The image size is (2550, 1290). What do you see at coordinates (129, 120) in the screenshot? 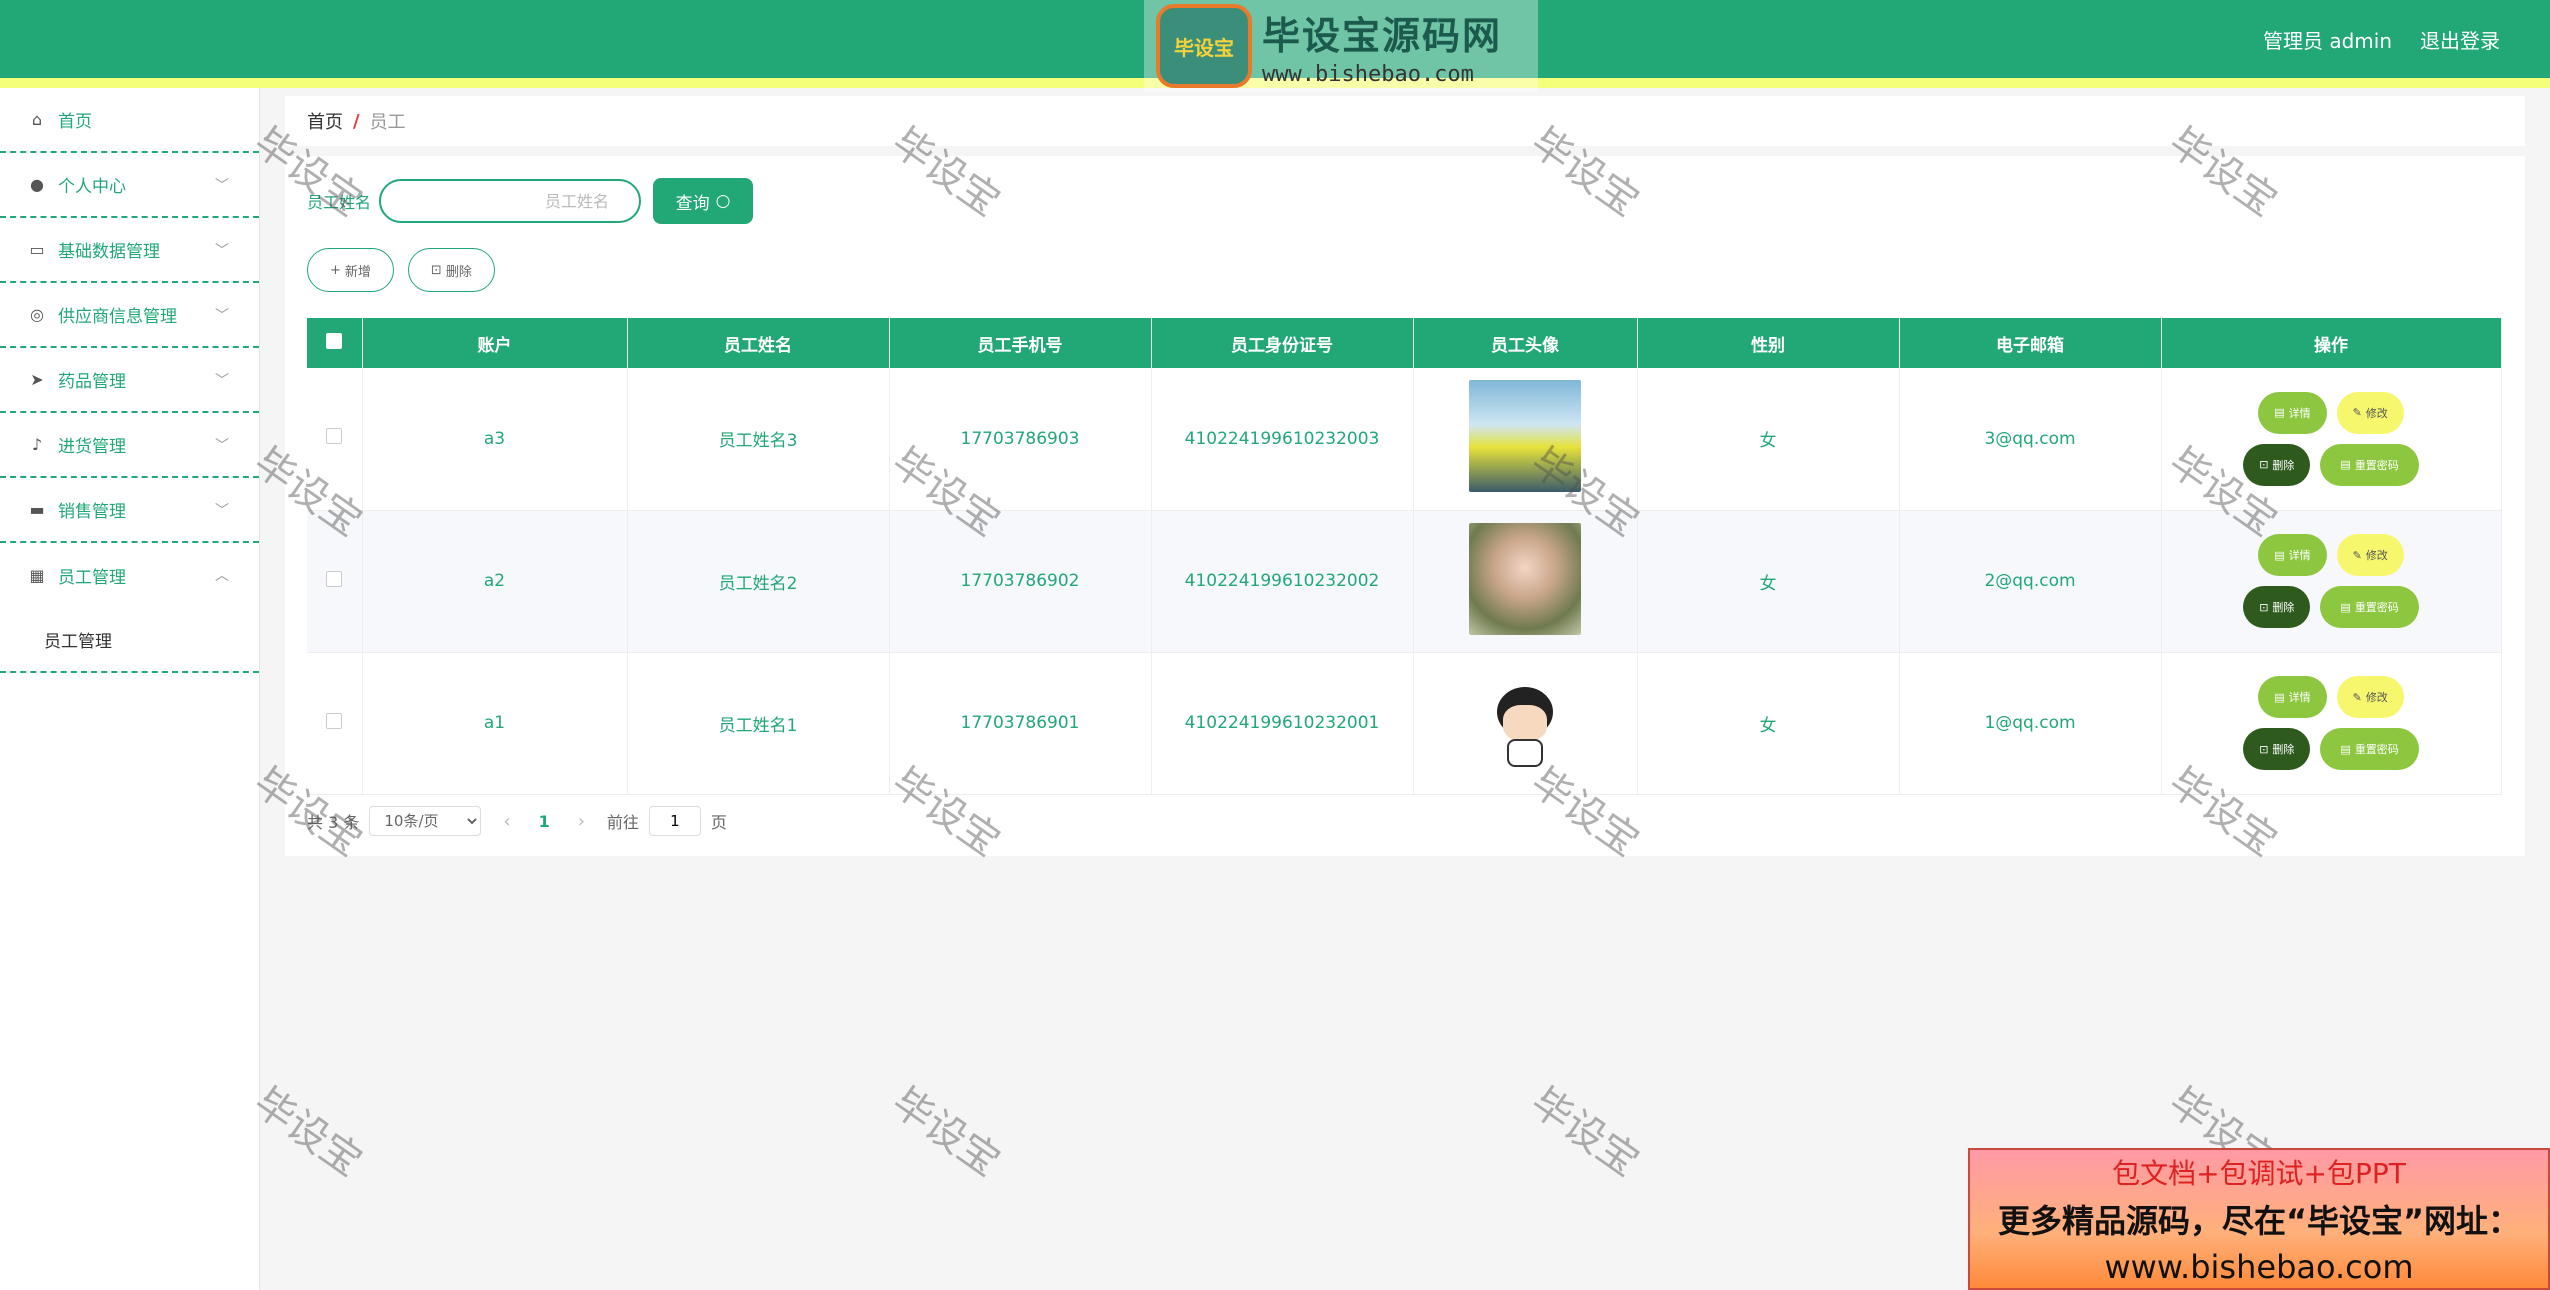
I see `sidebar-item-home: ⌂ 首页` at bounding box center [129, 120].